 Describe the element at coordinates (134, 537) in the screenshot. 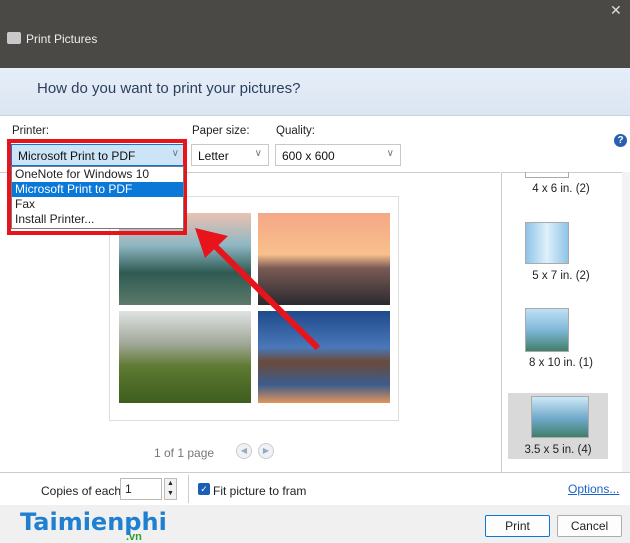

I see `watermark-domain: .vn` at that location.